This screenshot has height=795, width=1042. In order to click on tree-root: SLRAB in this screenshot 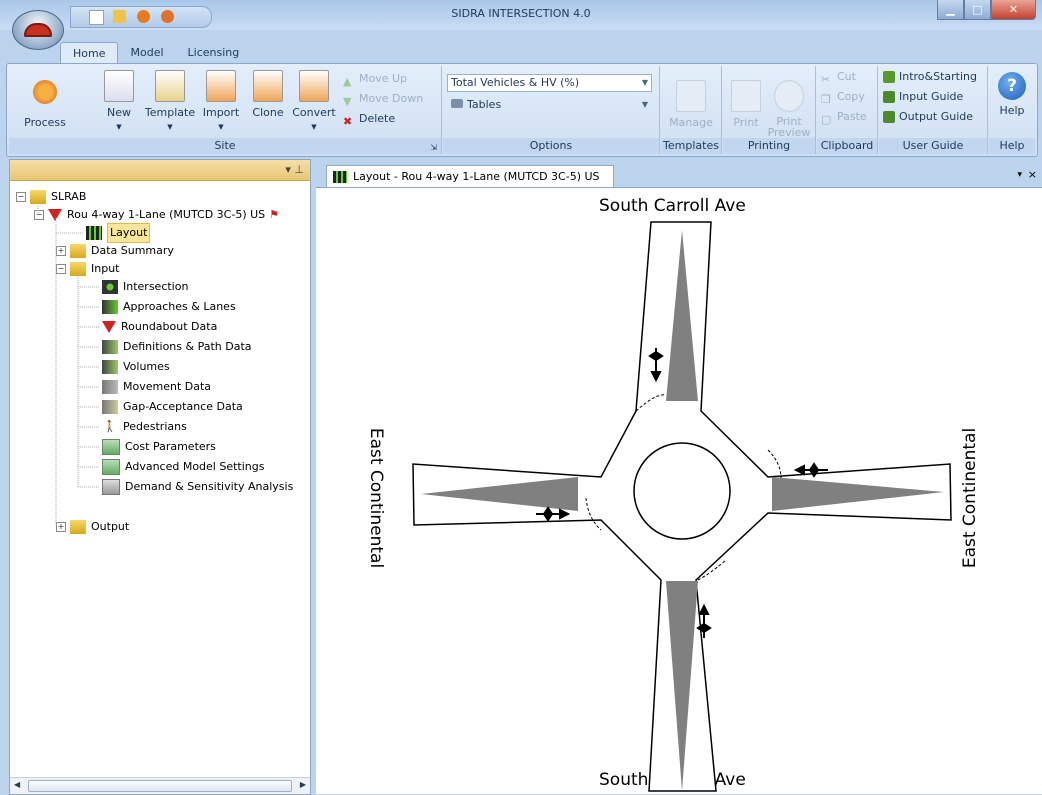, I will do `click(58, 197)`.